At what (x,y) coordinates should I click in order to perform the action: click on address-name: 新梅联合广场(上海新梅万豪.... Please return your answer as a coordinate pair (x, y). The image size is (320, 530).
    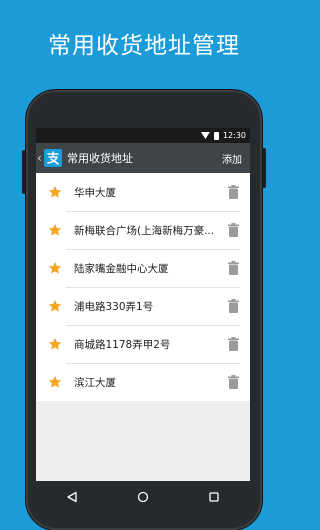
    Looking at the image, I should click on (144, 230).